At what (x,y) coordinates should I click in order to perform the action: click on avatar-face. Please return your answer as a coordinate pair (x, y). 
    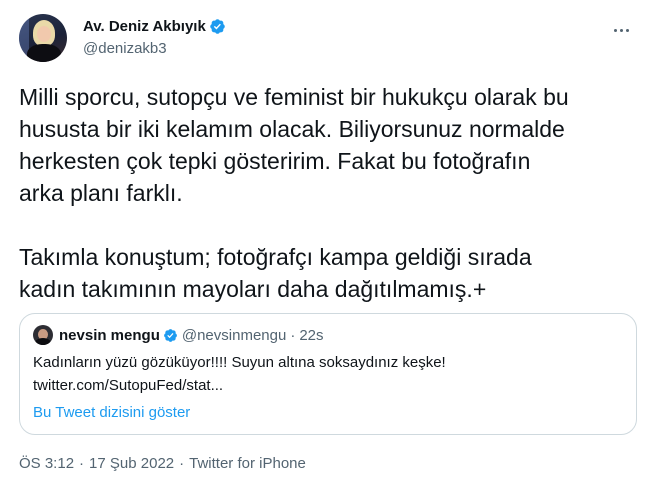
    Looking at the image, I should click on (44, 34).